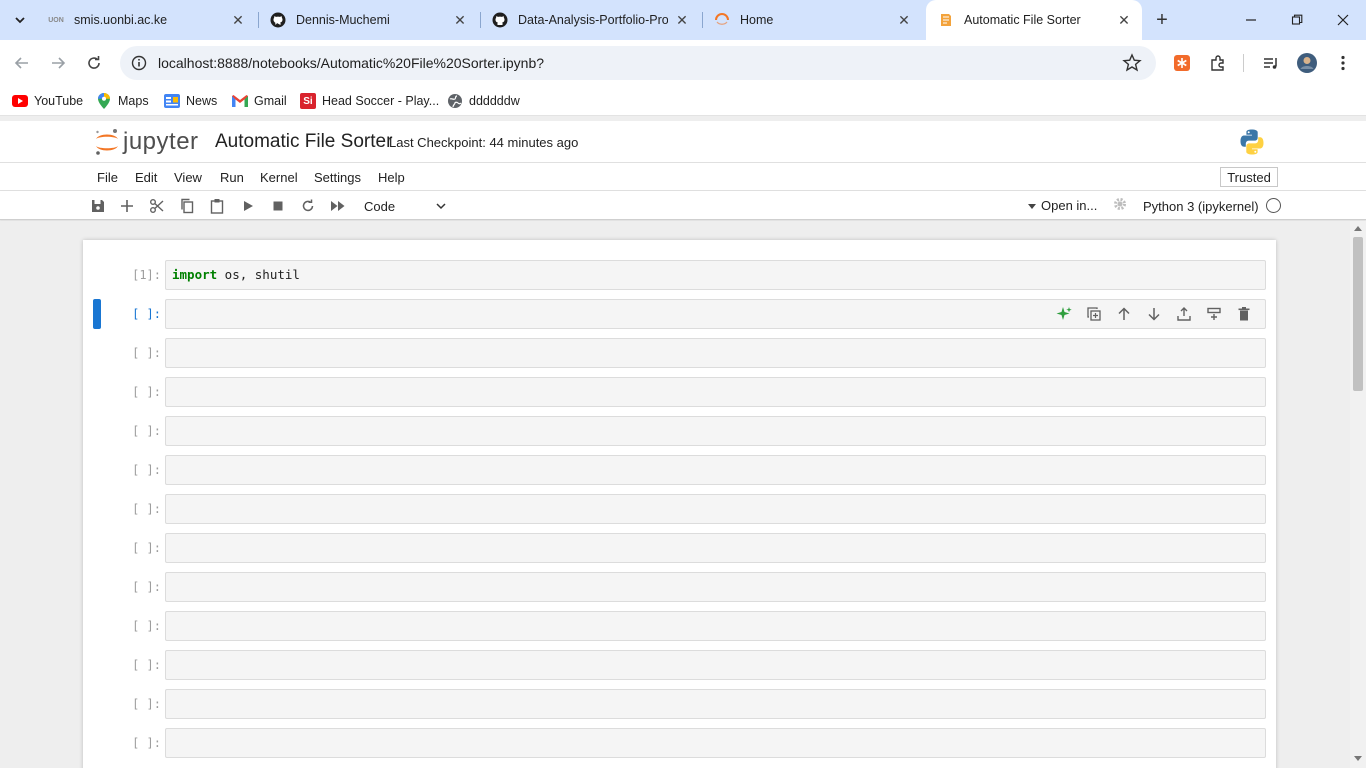 This screenshot has width=1366, height=768. I want to click on cell-editor: import os, shutil, so click(715, 275).